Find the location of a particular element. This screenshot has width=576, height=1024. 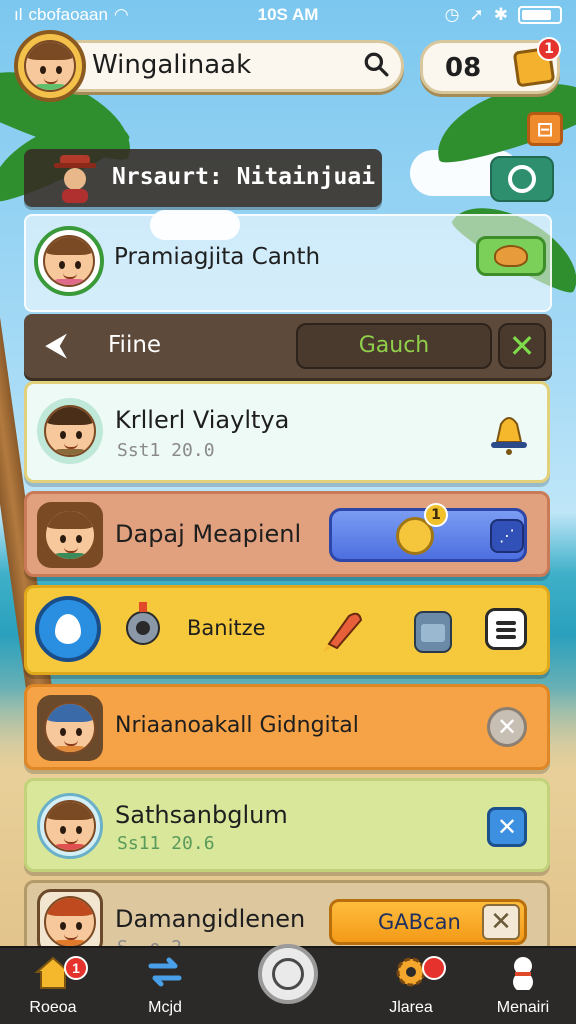

player-card-avatar is located at coordinates (69, 261).